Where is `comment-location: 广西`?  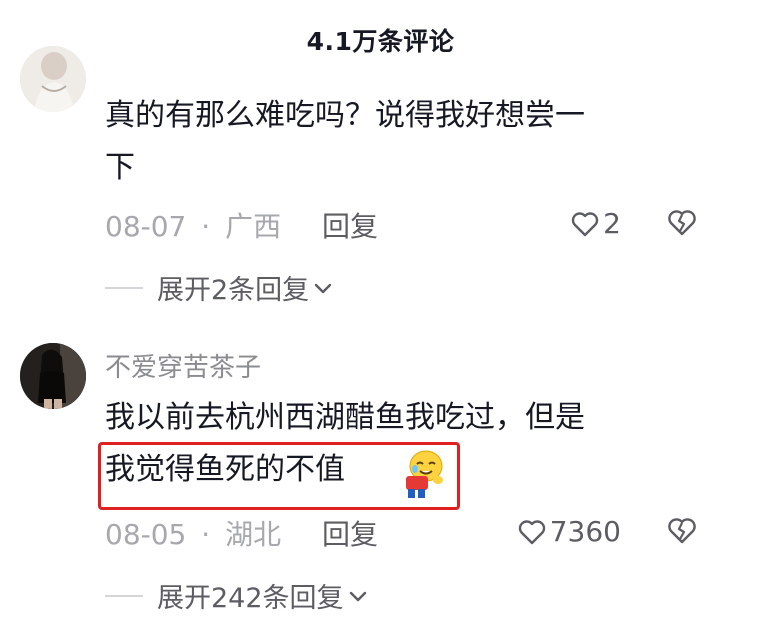
comment-location: 广西 is located at coordinates (253, 226).